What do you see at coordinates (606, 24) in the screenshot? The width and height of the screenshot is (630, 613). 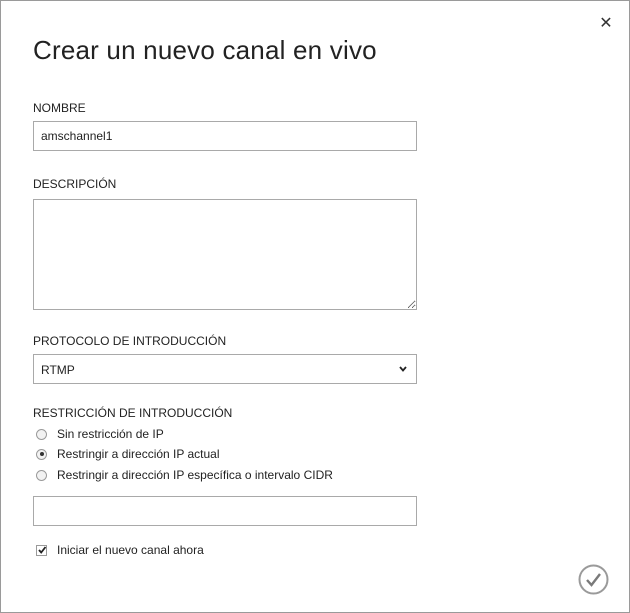 I see `close-icon: ✕` at bounding box center [606, 24].